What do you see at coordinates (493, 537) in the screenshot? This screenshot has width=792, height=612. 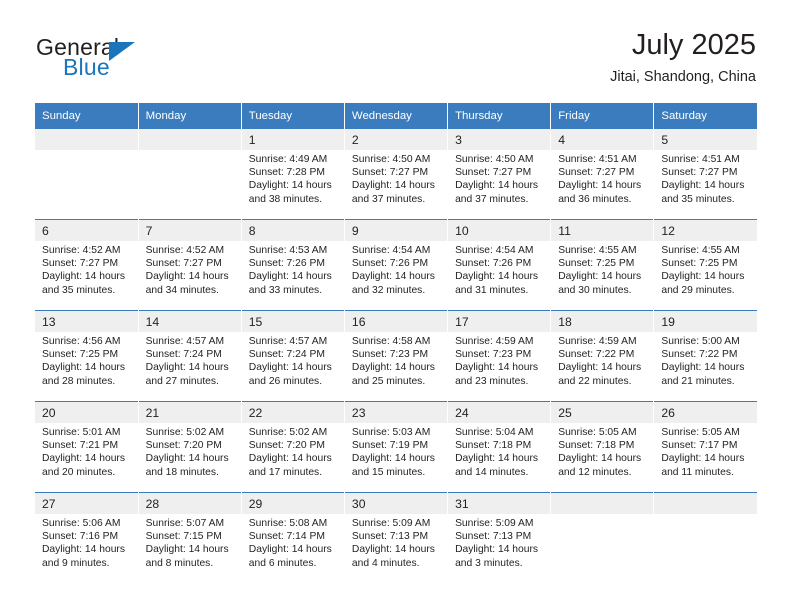 I see `sunset-text: Sunset: 7:13 PM` at bounding box center [493, 537].